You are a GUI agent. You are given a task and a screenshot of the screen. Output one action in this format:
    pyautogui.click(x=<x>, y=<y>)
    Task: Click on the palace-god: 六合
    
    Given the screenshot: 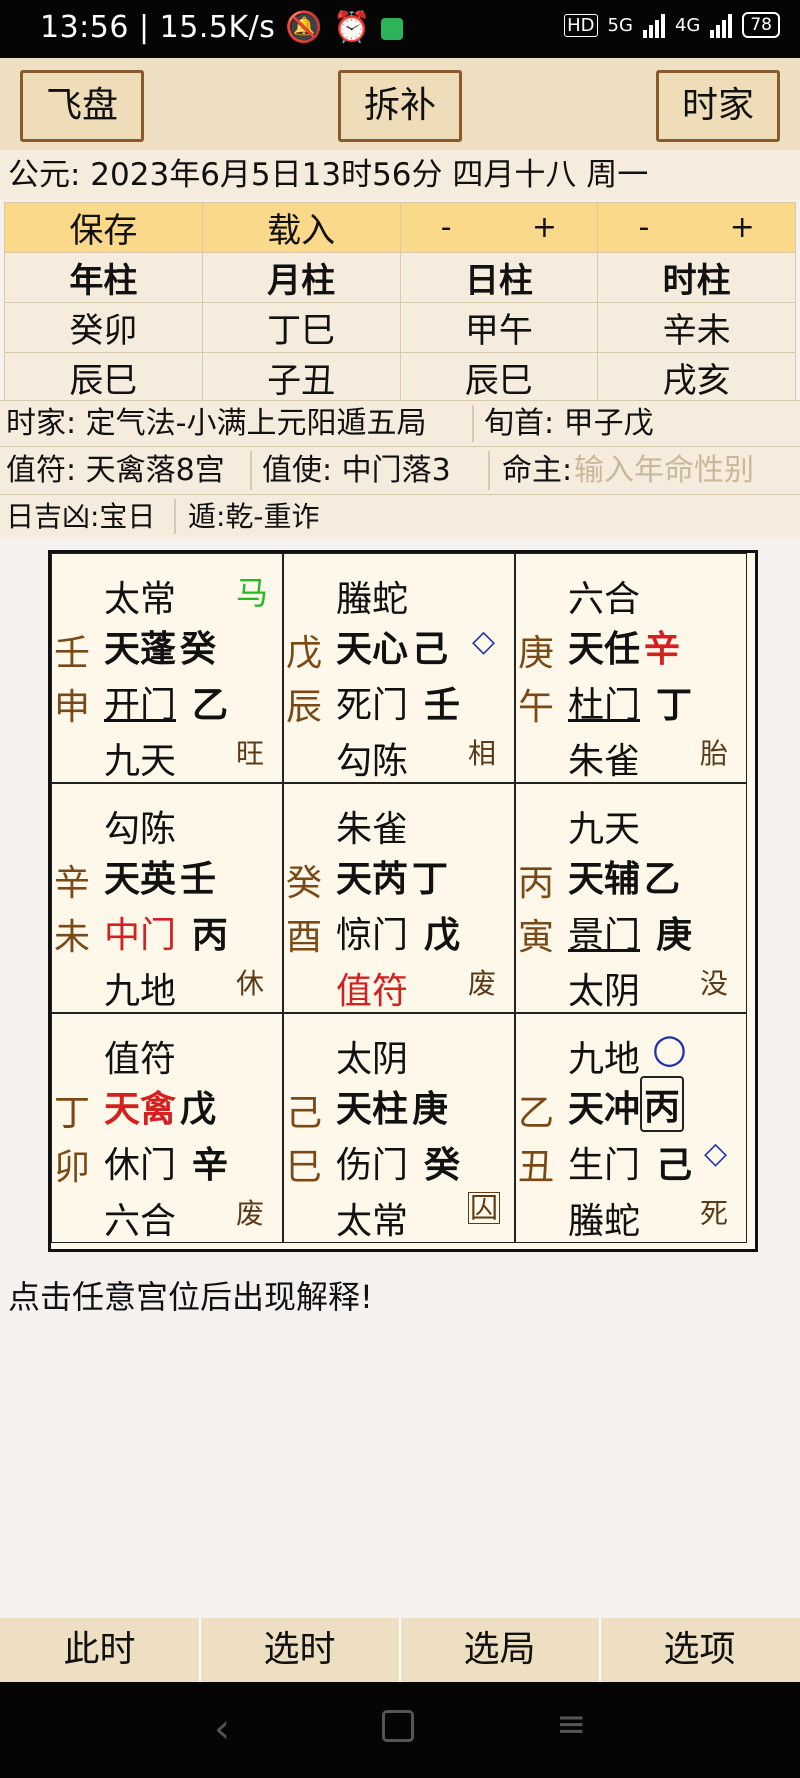 What is the action you would take?
    pyautogui.click(x=604, y=599)
    